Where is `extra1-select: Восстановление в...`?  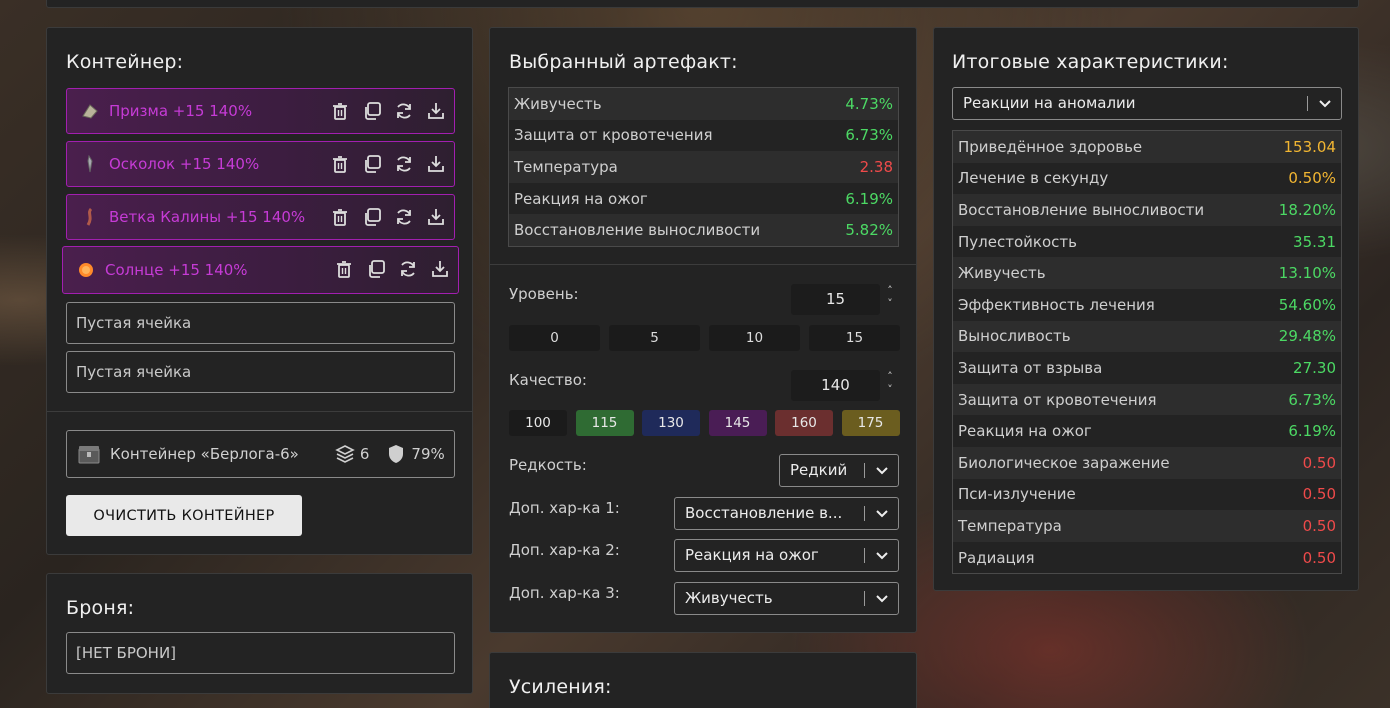
extra1-select: Восстановление в... is located at coordinates (786, 513).